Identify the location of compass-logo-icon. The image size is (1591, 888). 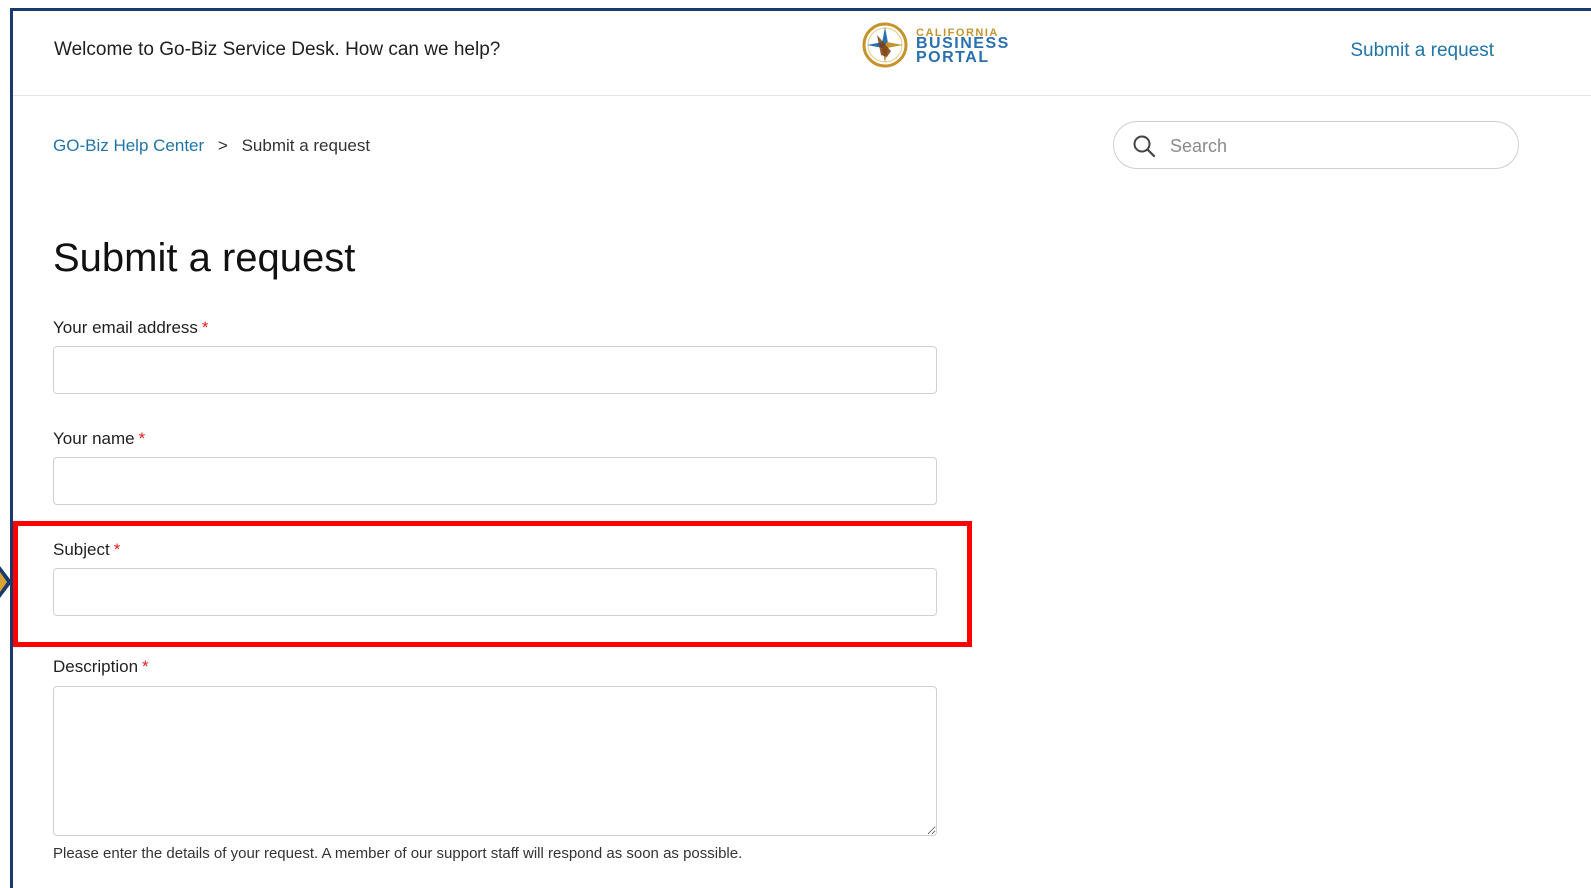
(885, 45).